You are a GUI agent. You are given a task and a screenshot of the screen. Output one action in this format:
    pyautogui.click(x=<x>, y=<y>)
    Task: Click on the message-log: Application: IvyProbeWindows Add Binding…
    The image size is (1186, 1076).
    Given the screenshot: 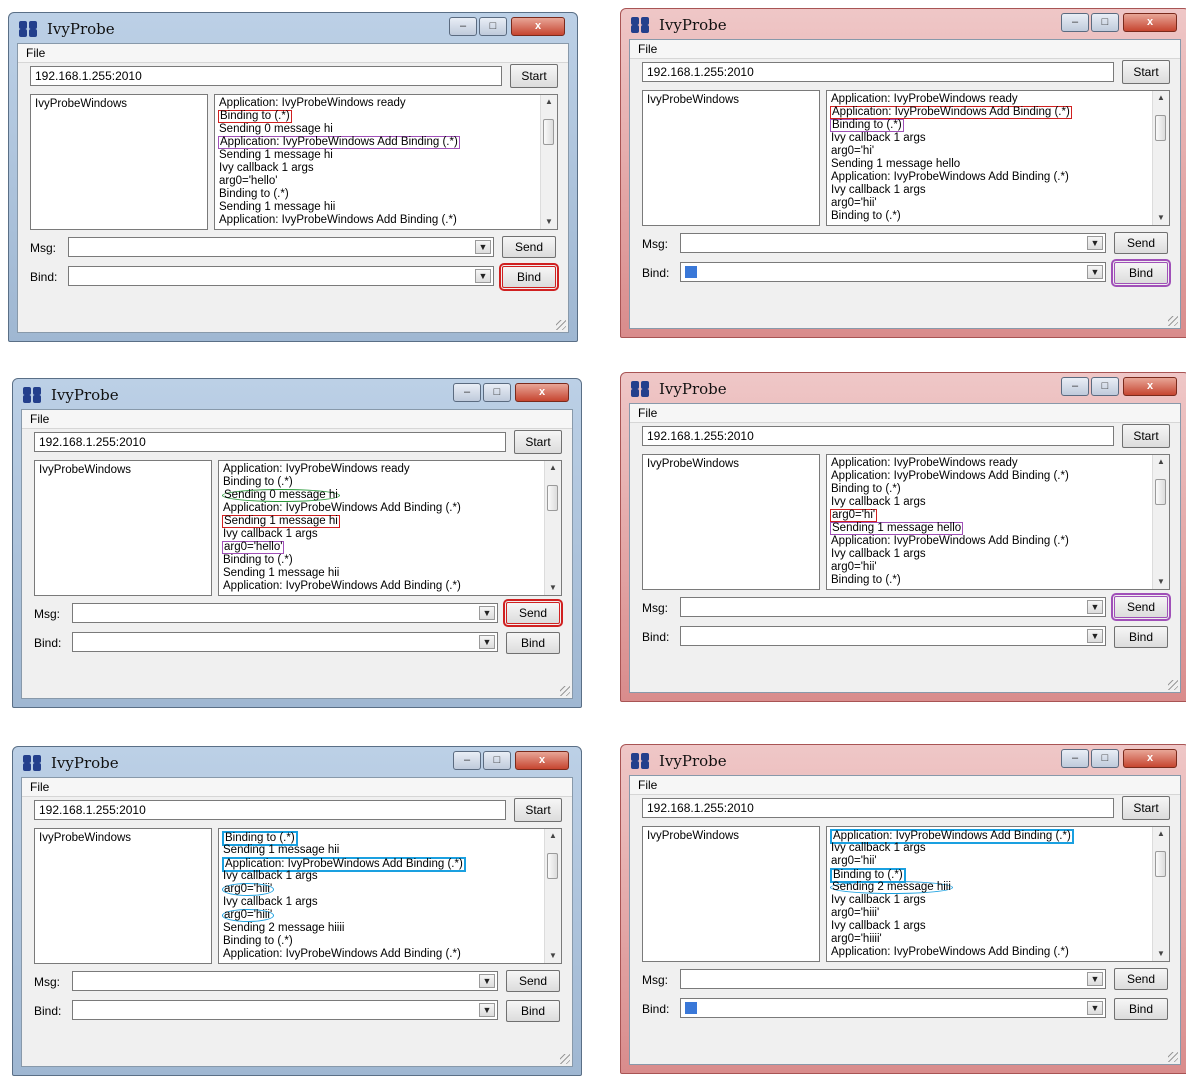 What is the action you would take?
    pyautogui.click(x=998, y=894)
    